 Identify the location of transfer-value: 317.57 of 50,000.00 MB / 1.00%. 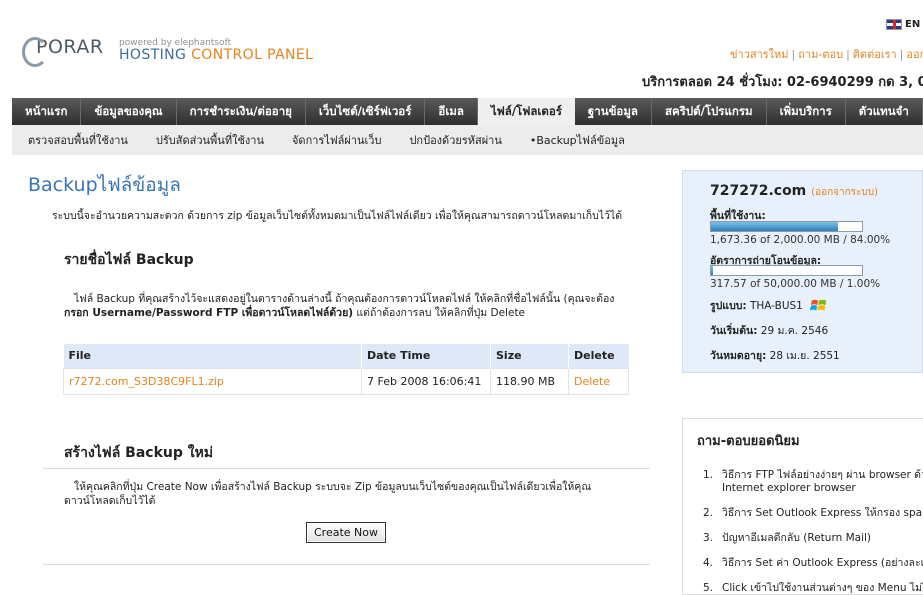
(795, 284).